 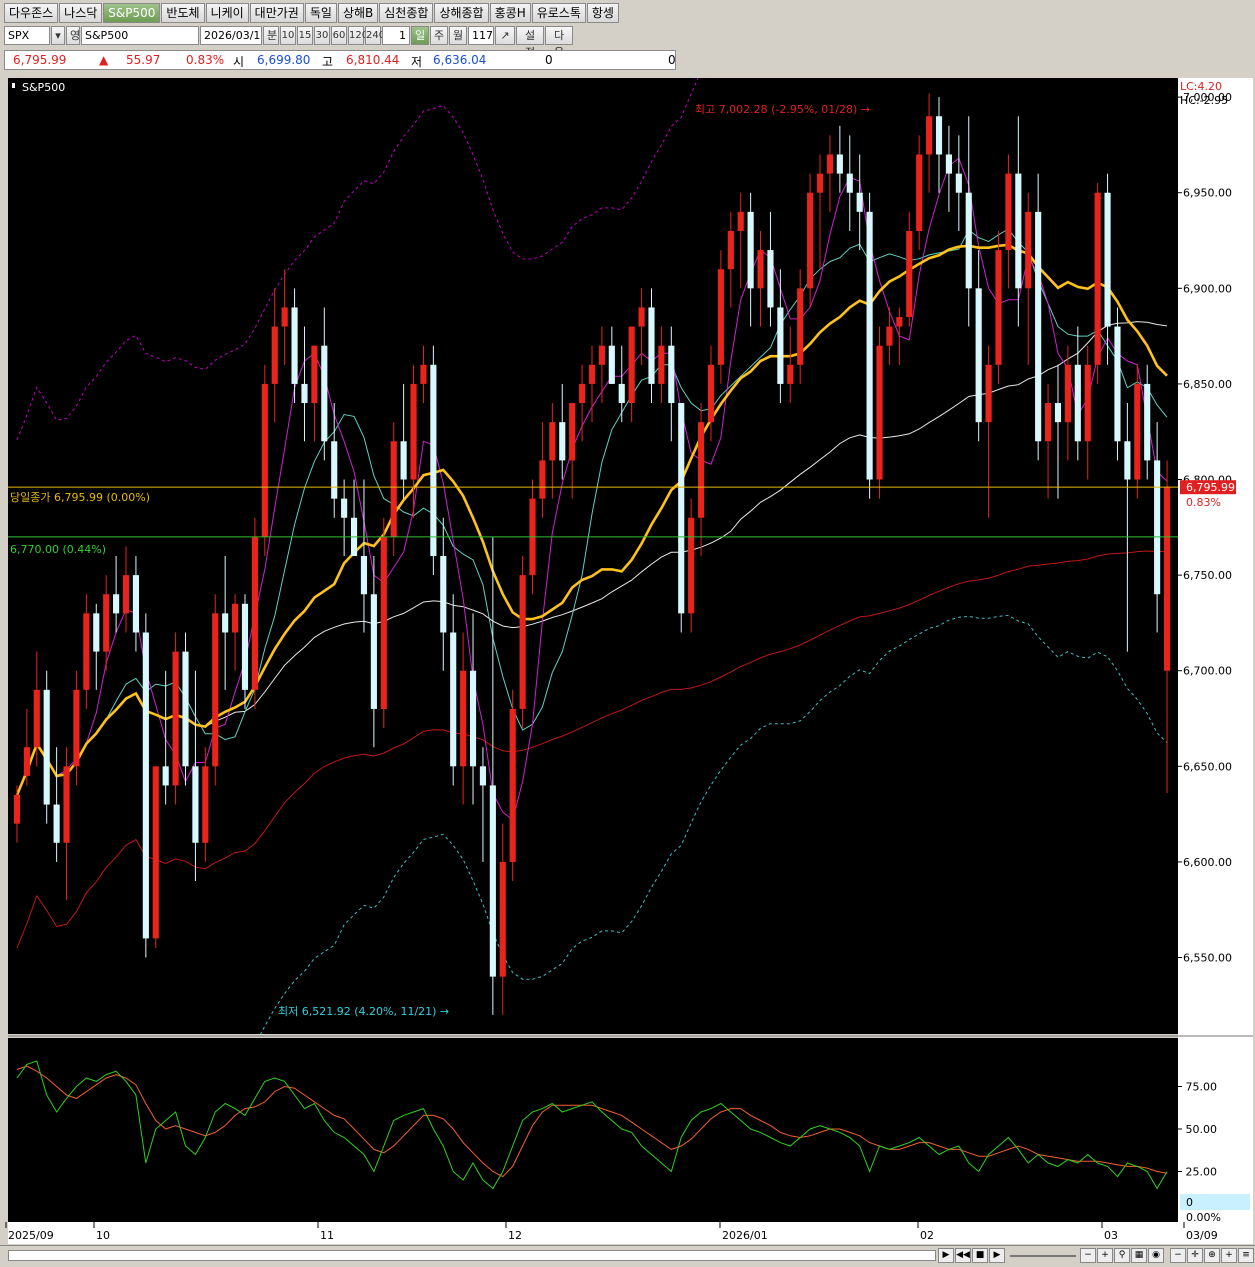 I want to click on tab-12: 항셍, so click(x=602, y=13).